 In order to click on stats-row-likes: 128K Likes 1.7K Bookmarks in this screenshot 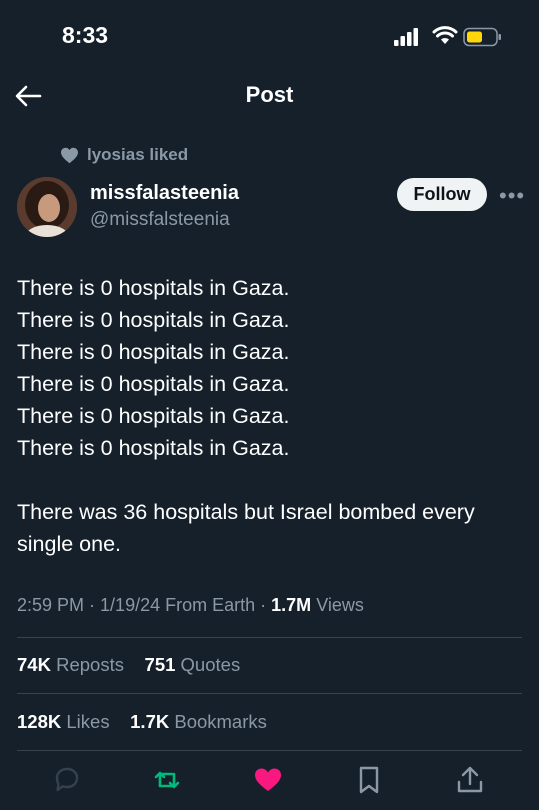, I will do `click(142, 722)`.